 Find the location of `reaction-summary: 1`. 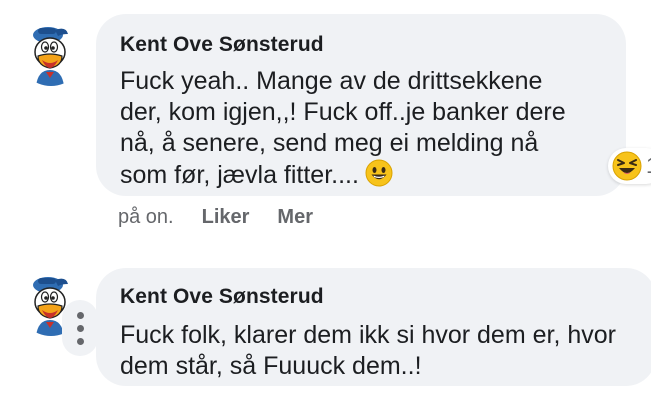

reaction-summary: 1 is located at coordinates (629, 166).